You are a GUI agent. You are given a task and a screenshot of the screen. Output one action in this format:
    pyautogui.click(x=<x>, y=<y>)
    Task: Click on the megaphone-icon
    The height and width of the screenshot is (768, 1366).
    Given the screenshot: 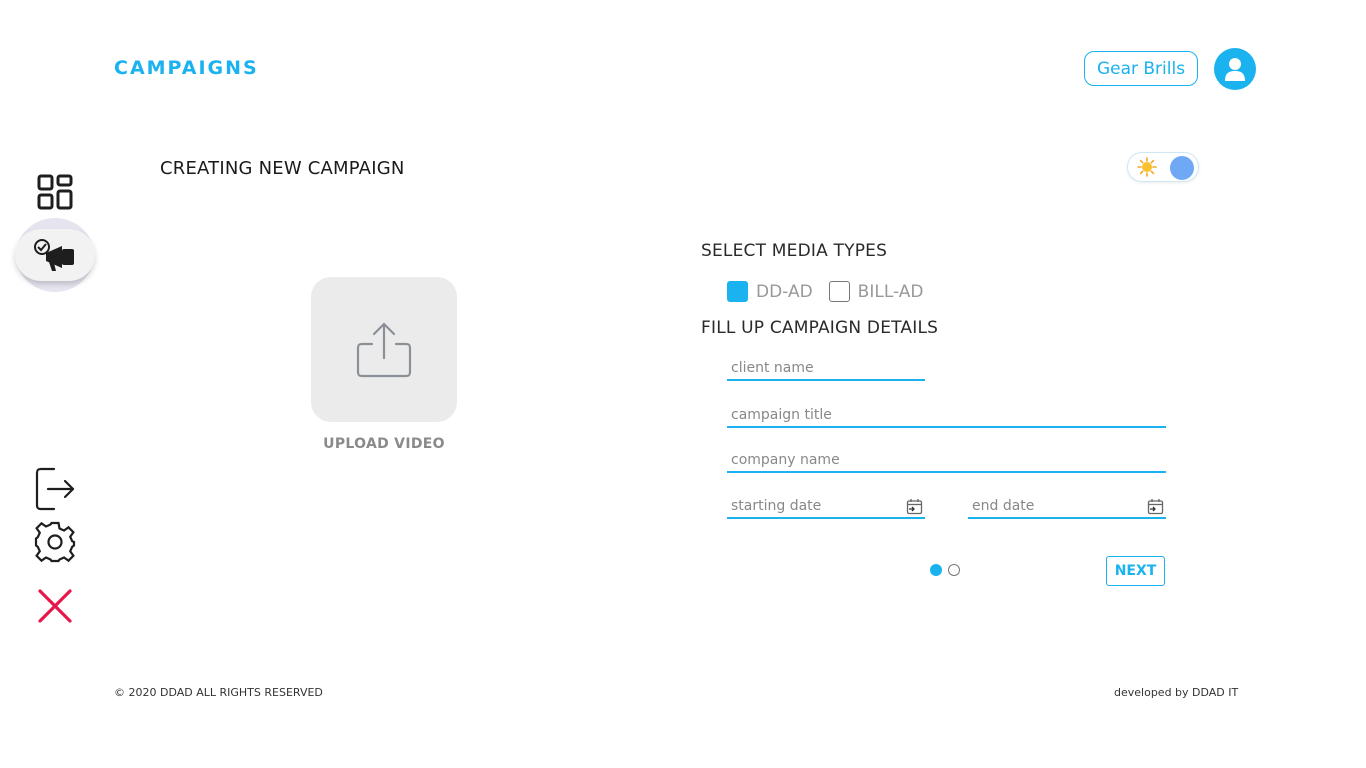 What is the action you would take?
    pyautogui.click(x=54, y=255)
    